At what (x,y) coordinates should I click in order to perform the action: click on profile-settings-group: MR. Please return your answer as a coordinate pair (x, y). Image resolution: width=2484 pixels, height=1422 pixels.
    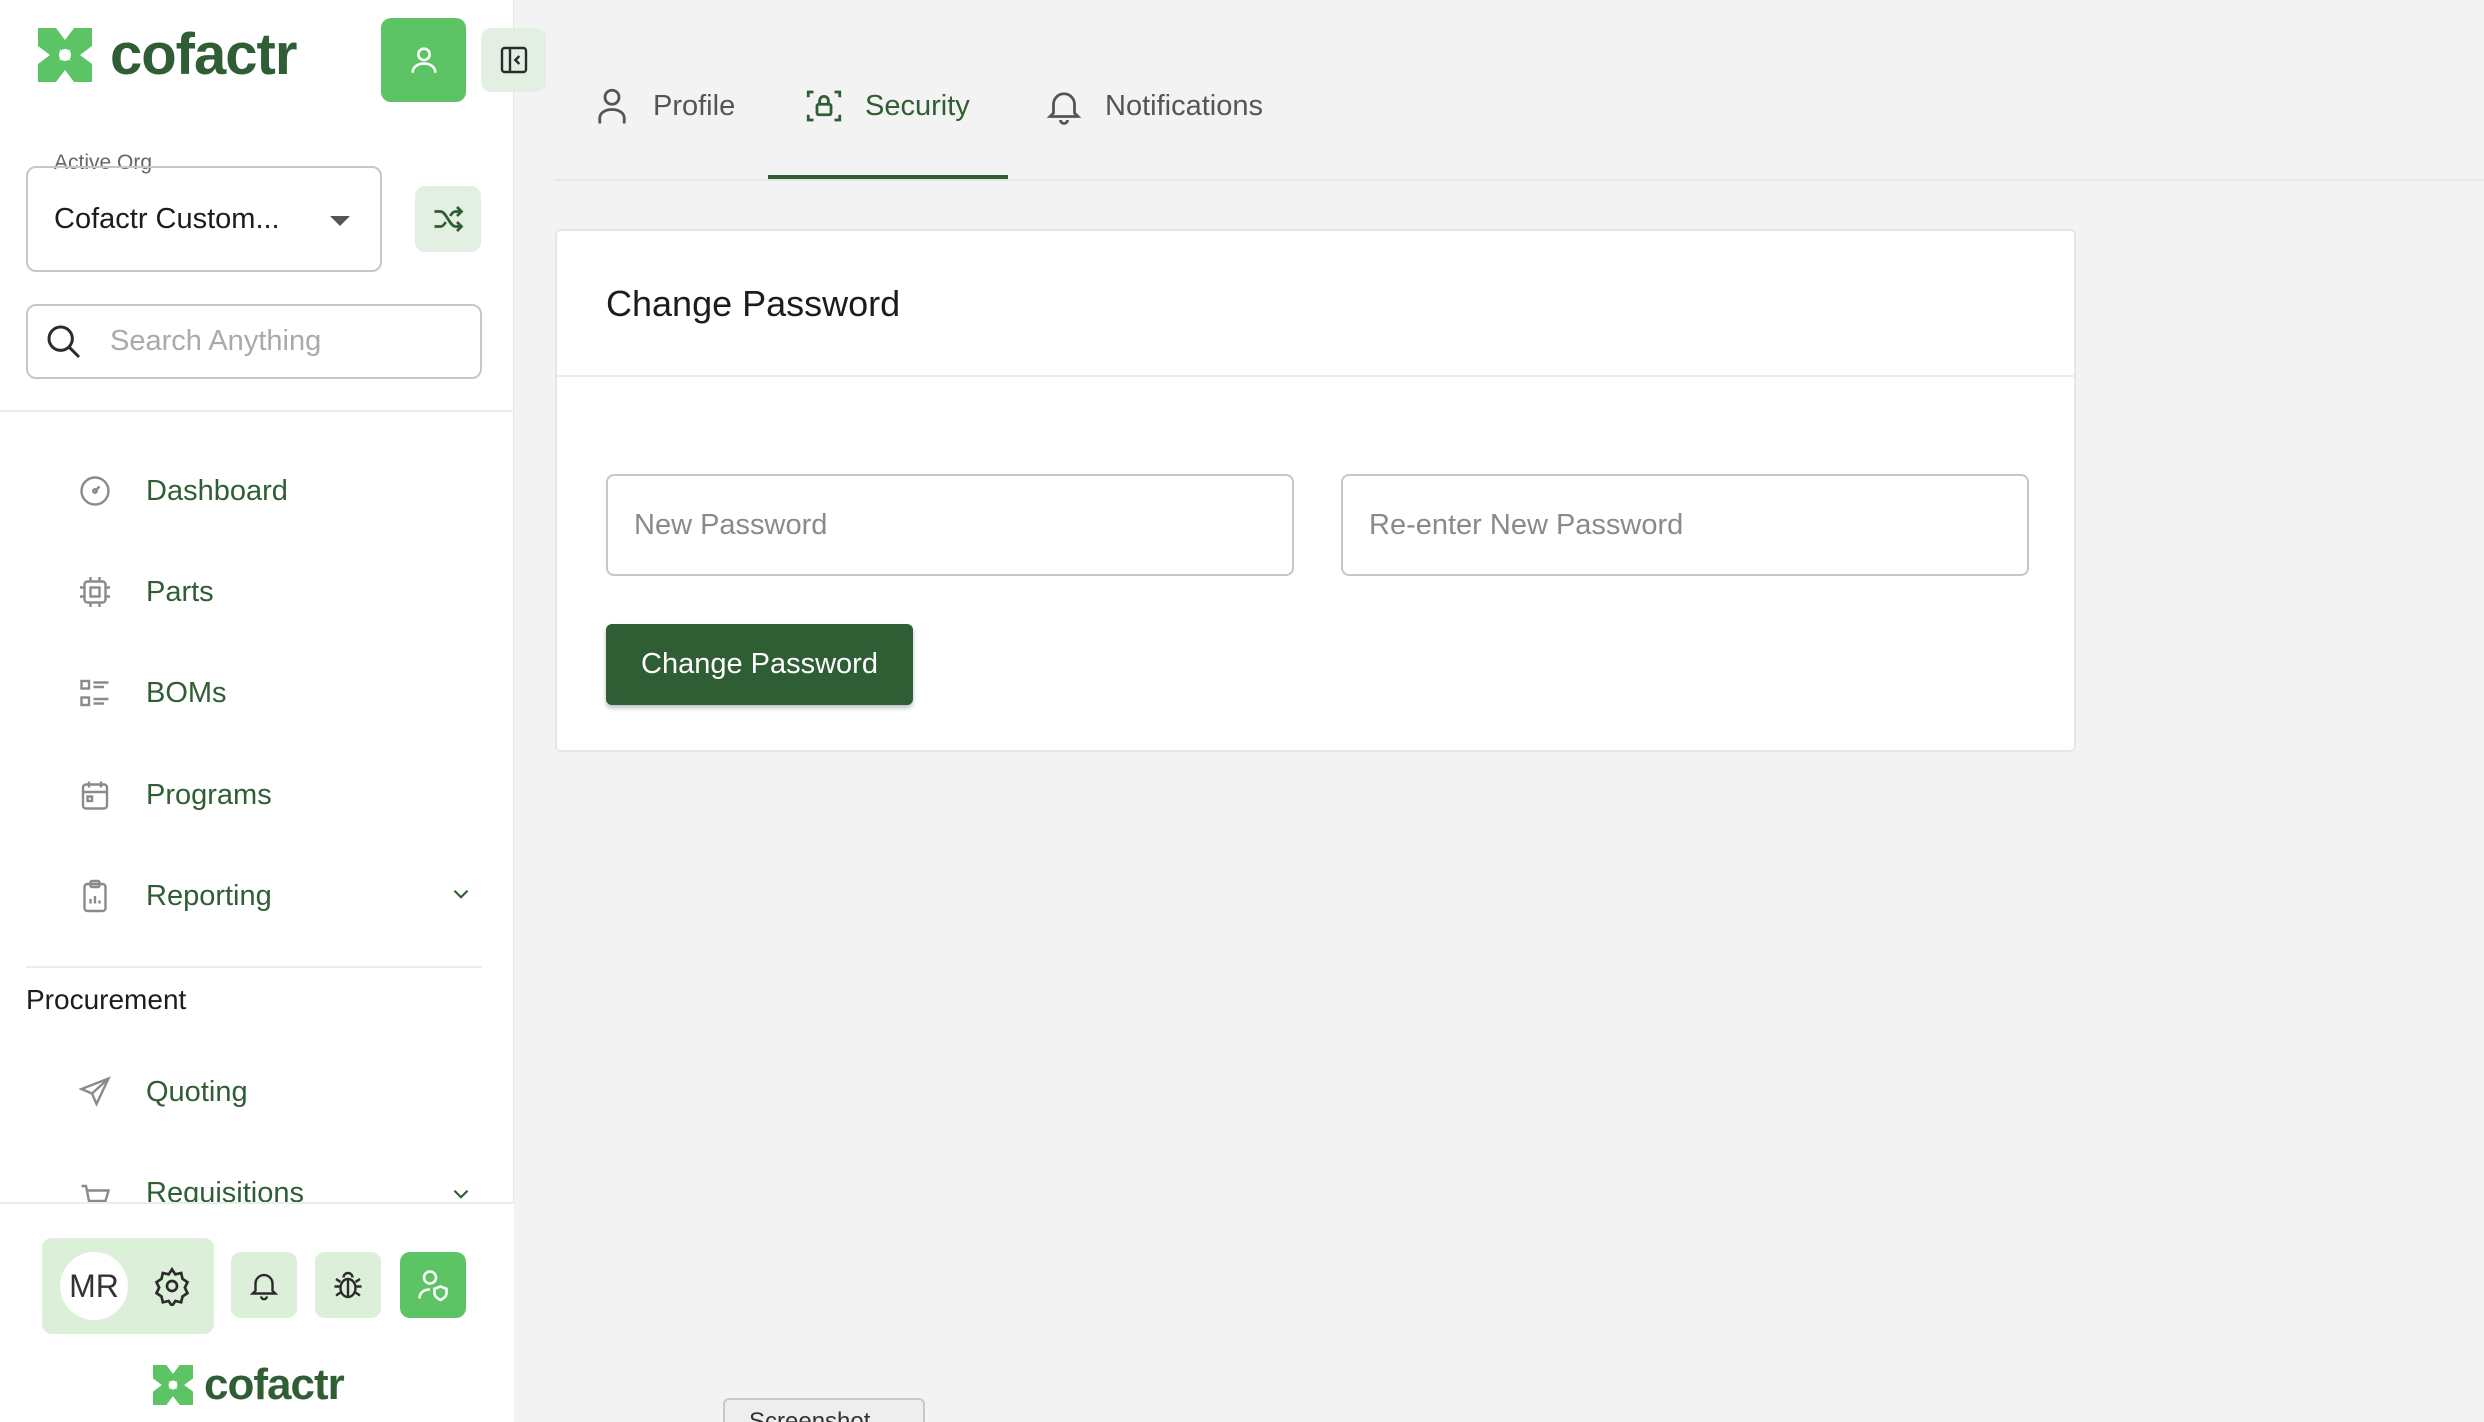
    Looking at the image, I should click on (128, 1286).